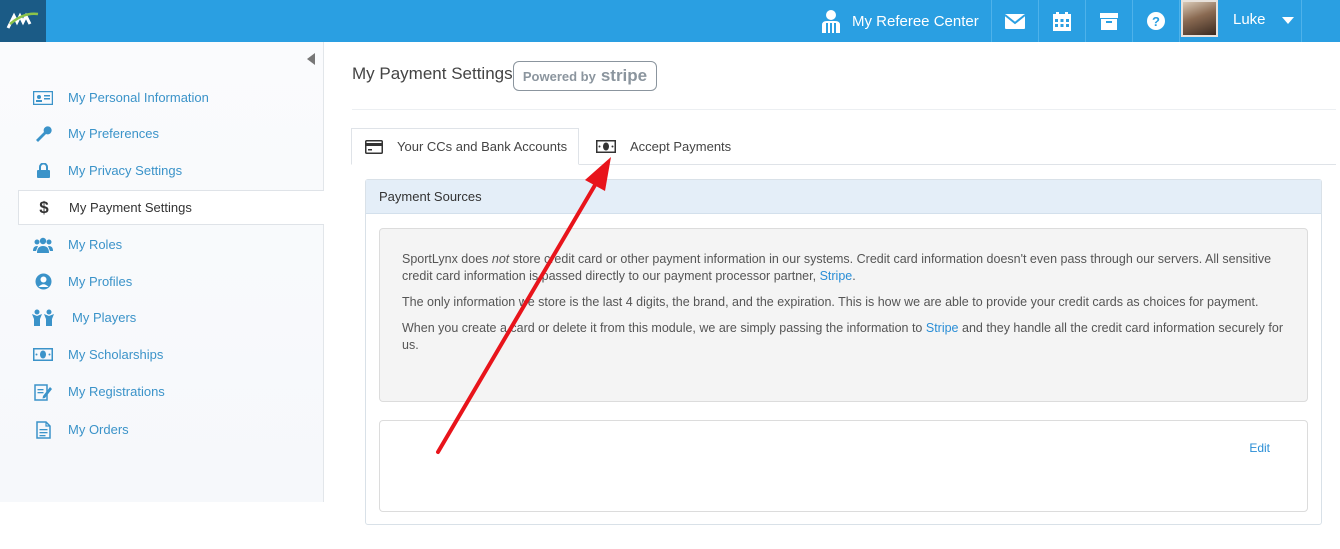 The image size is (1340, 549). Describe the element at coordinates (432, 73) in the screenshot. I see `page-title: My Payment Settings` at that location.